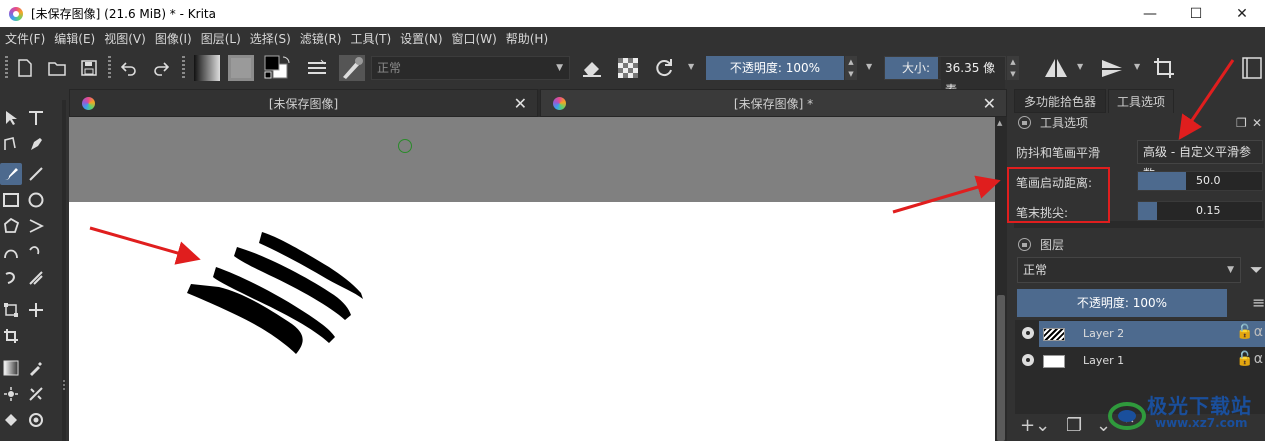 This screenshot has width=1265, height=441. Describe the element at coordinates (1200, 211) in the screenshot. I see `tail-slider: 0.15` at that location.